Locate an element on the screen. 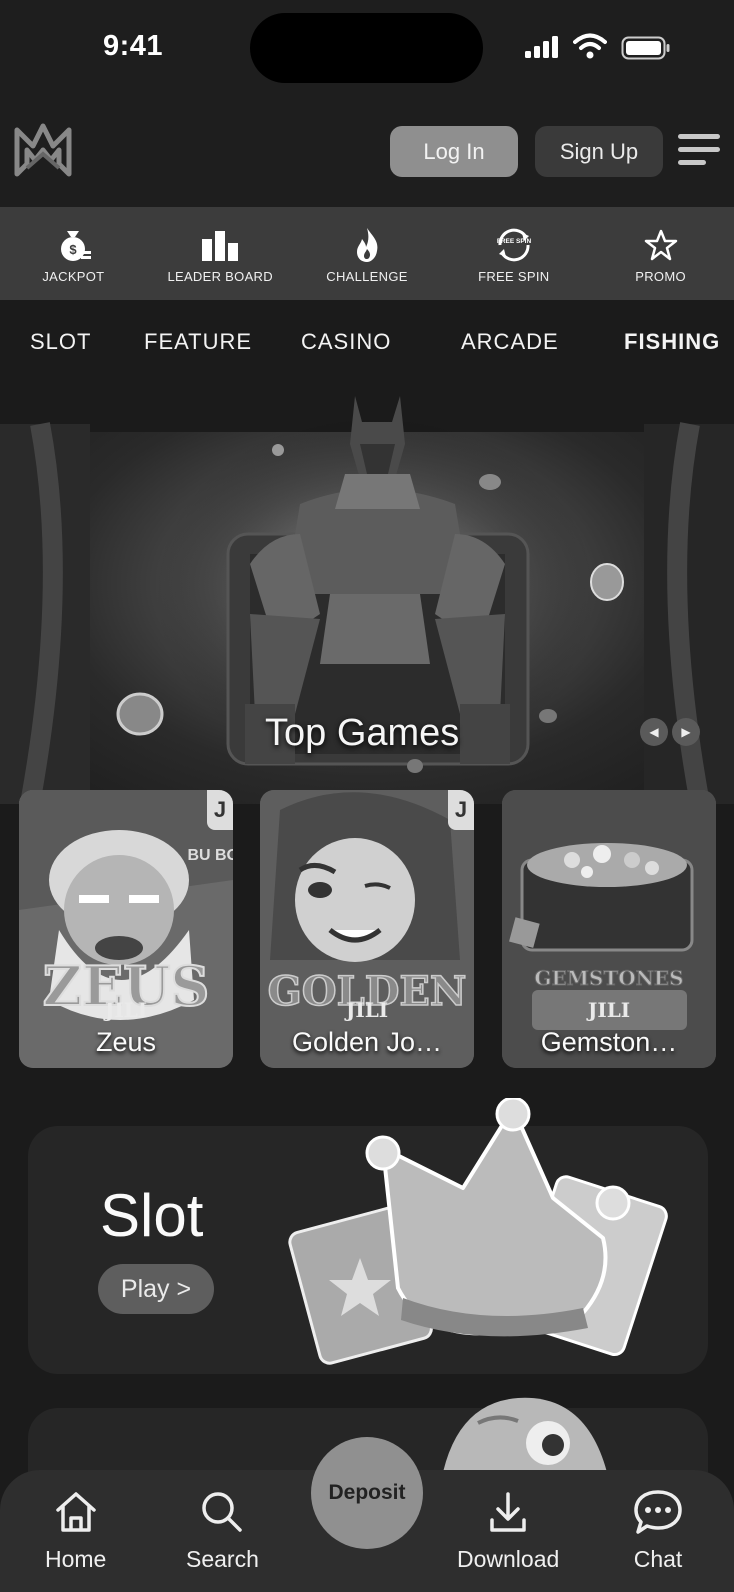 This screenshot has width=734, height=1592. nav-label: Search is located at coordinates (222, 1559).